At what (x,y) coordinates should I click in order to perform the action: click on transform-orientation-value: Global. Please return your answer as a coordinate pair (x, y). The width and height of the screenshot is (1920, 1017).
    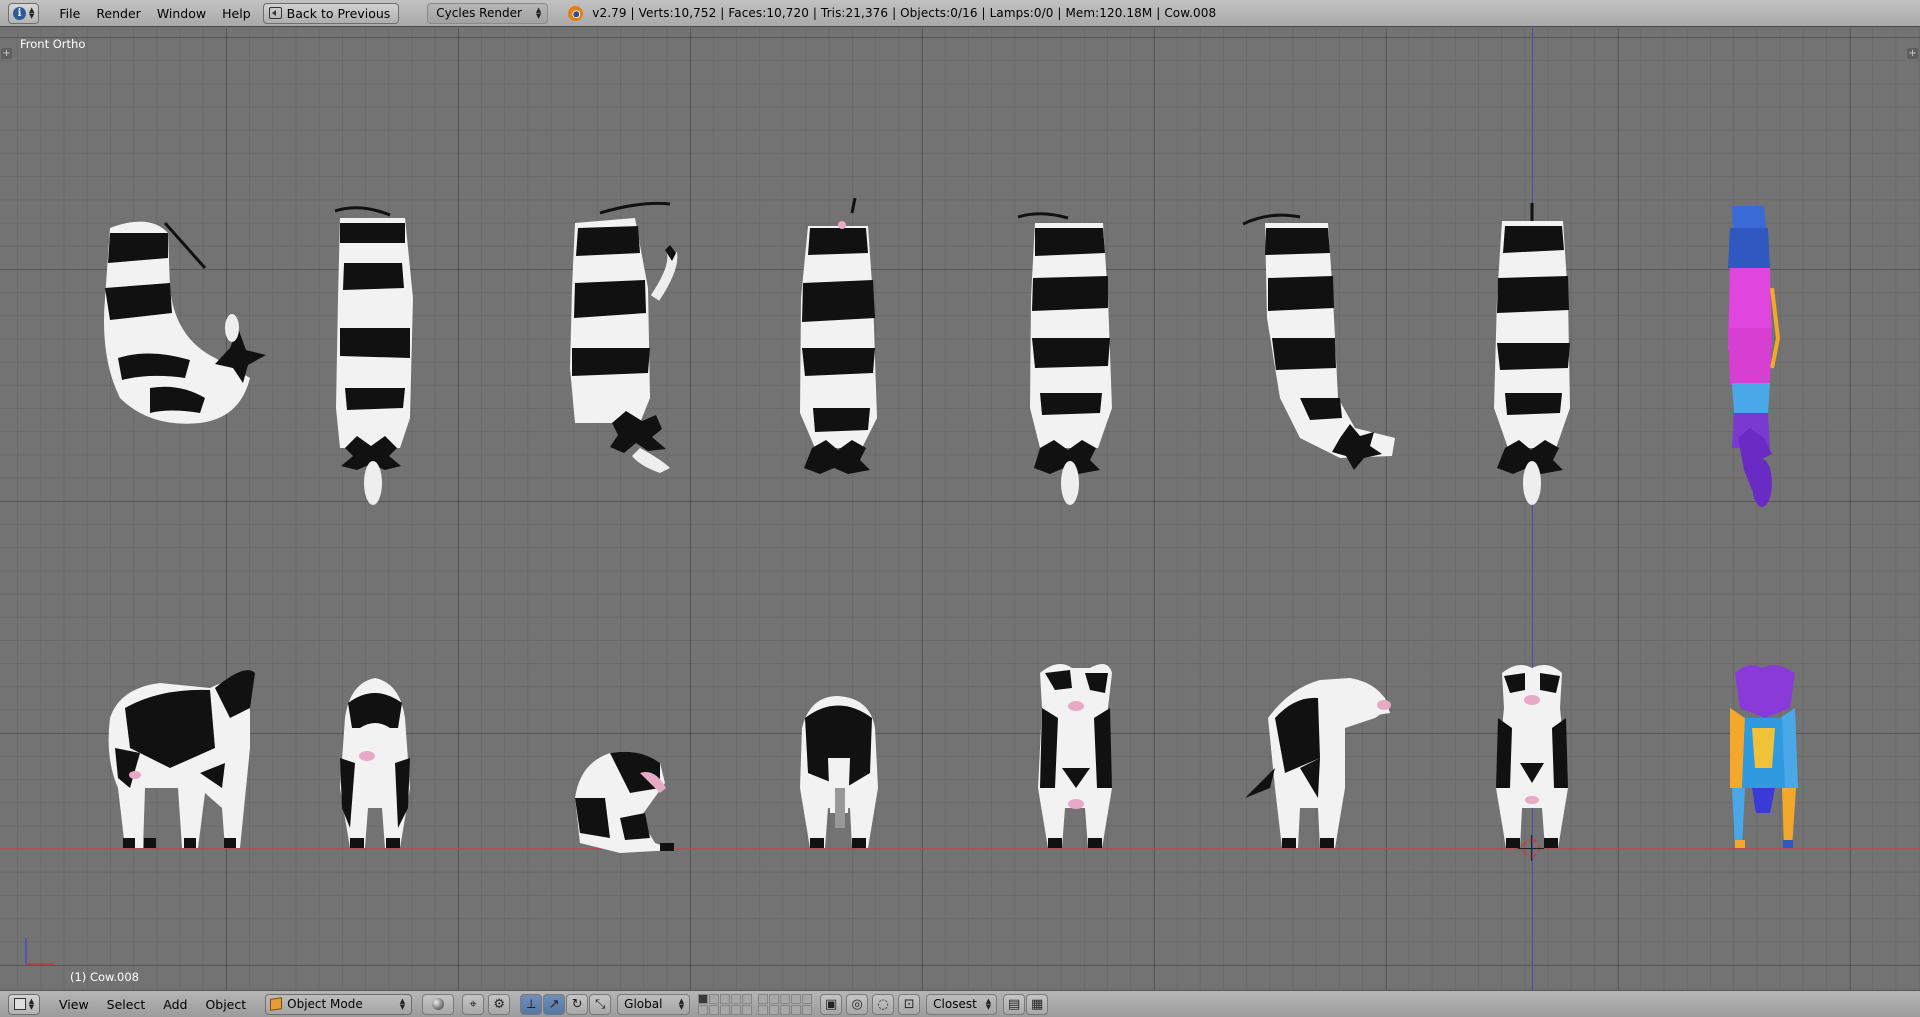
    Looking at the image, I should click on (643, 1004).